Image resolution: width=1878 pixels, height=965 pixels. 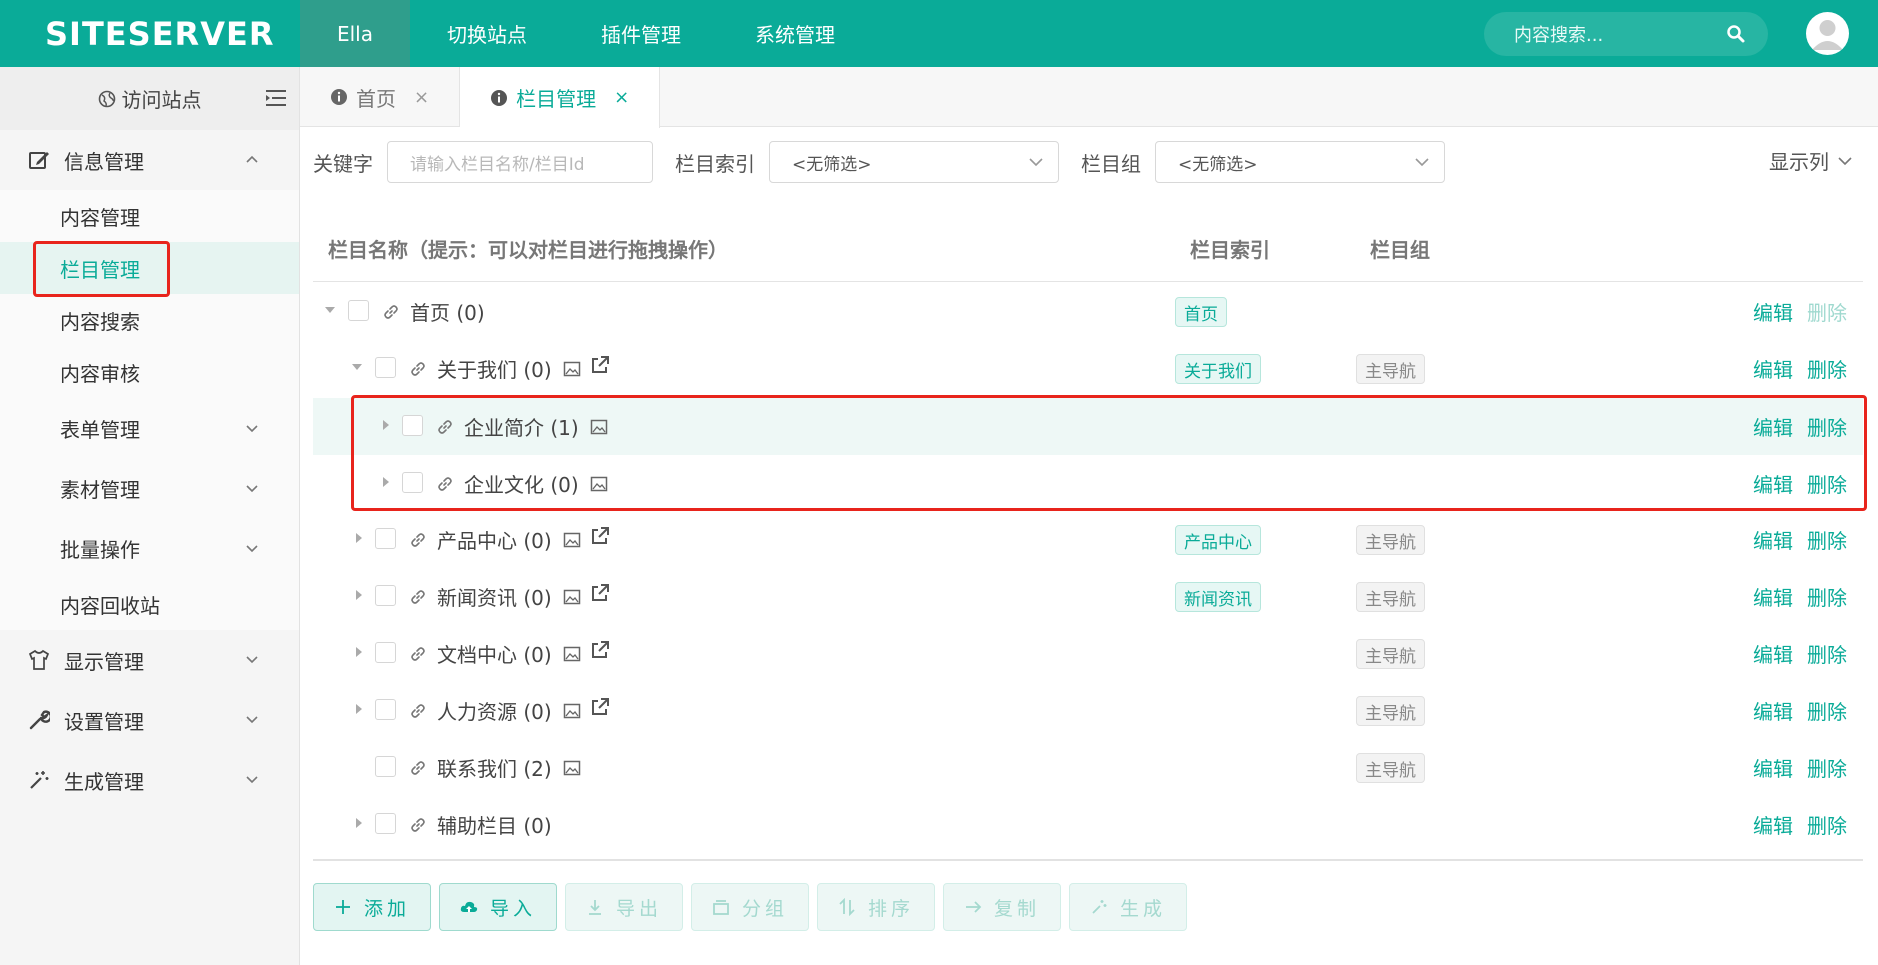 I want to click on table-row: 新闻资讯 (0) 新闻资讯 主导航 编辑 删除, so click(x=1088, y=596).